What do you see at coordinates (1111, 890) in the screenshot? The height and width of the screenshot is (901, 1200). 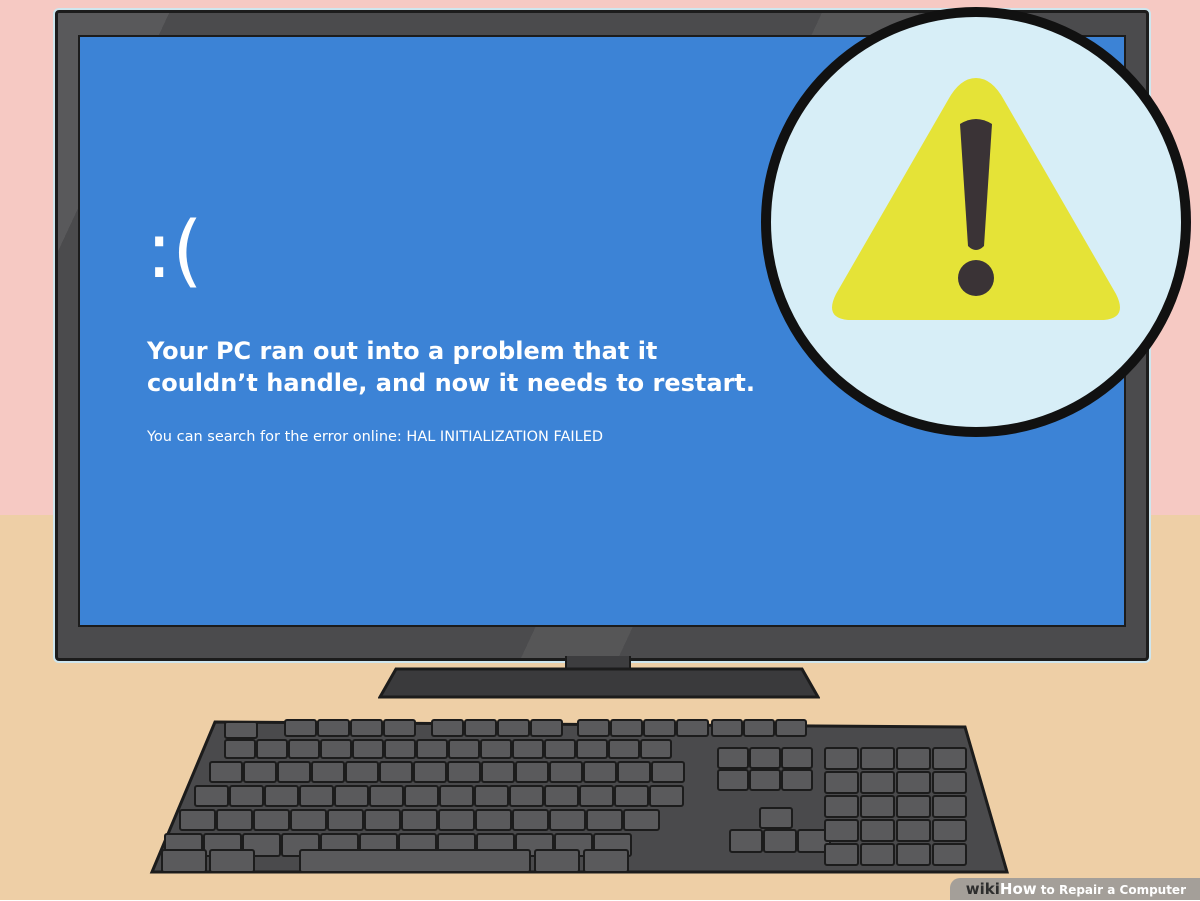 I see `footer-title: to Repair a Computer` at bounding box center [1111, 890].